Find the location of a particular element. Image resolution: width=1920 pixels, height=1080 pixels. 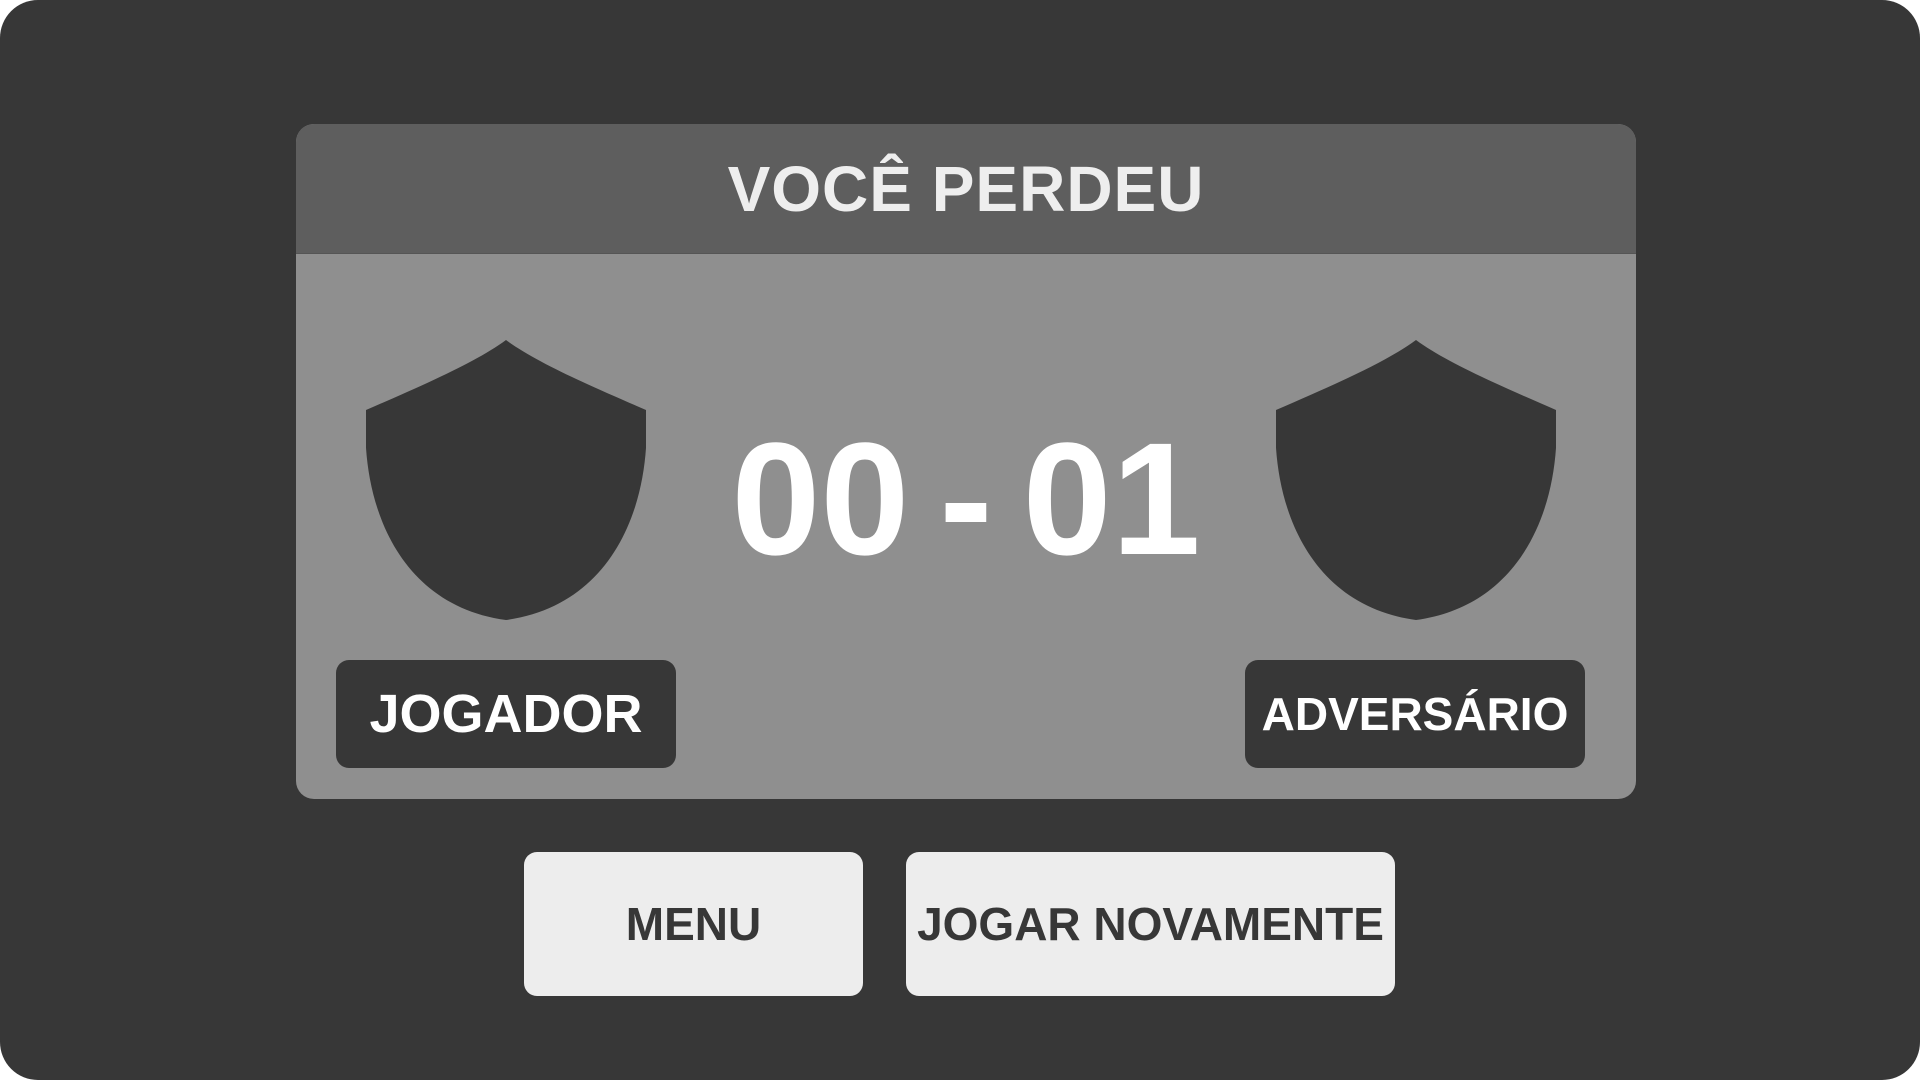

player-score: 00 is located at coordinates (820, 498).